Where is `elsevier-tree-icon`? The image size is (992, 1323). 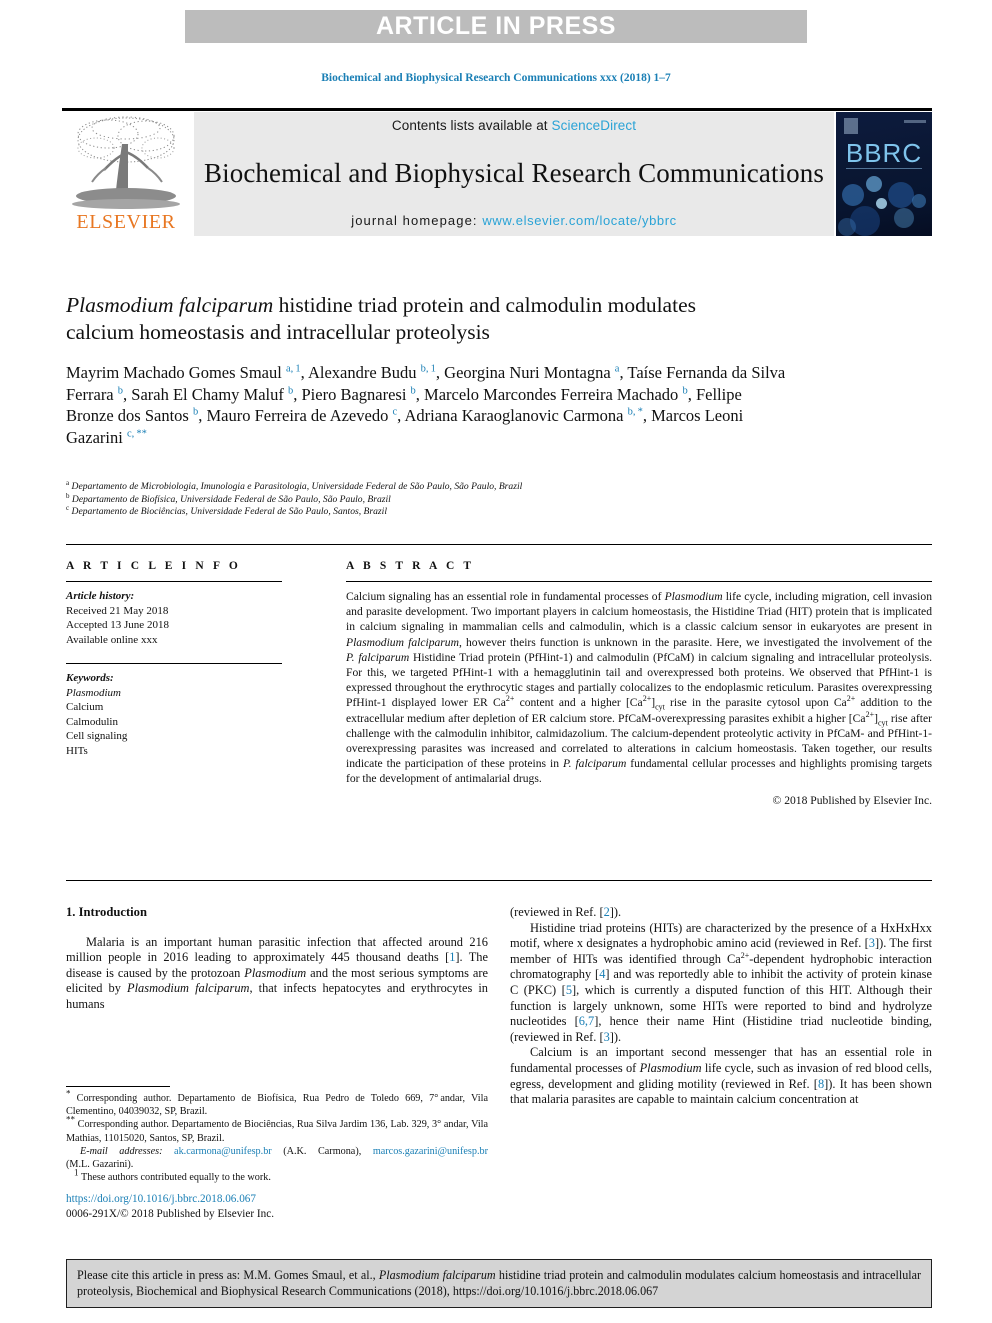
elsevier-tree-icon is located at coordinates (126, 162).